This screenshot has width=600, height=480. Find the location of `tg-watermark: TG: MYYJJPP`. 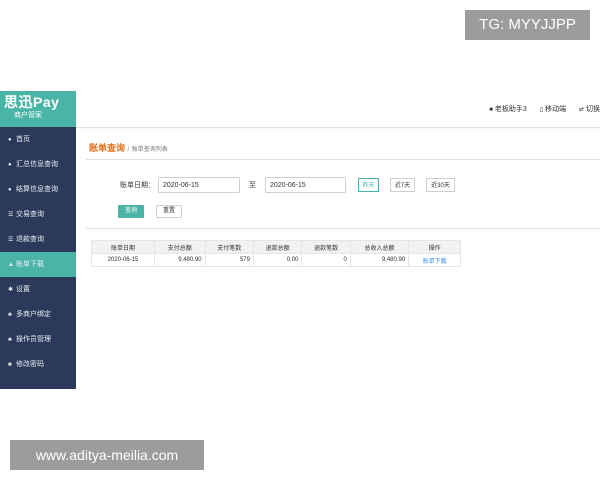

tg-watermark: TG: MYYJJPP is located at coordinates (527, 25).